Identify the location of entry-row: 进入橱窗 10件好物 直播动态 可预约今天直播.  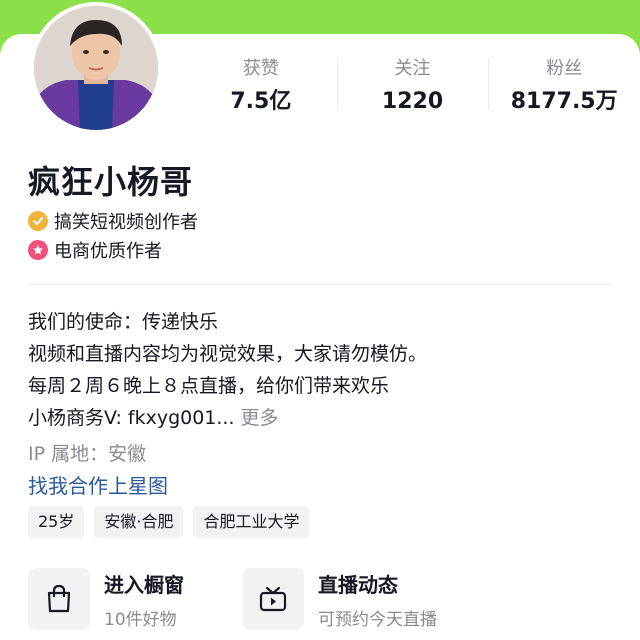
(242, 601).